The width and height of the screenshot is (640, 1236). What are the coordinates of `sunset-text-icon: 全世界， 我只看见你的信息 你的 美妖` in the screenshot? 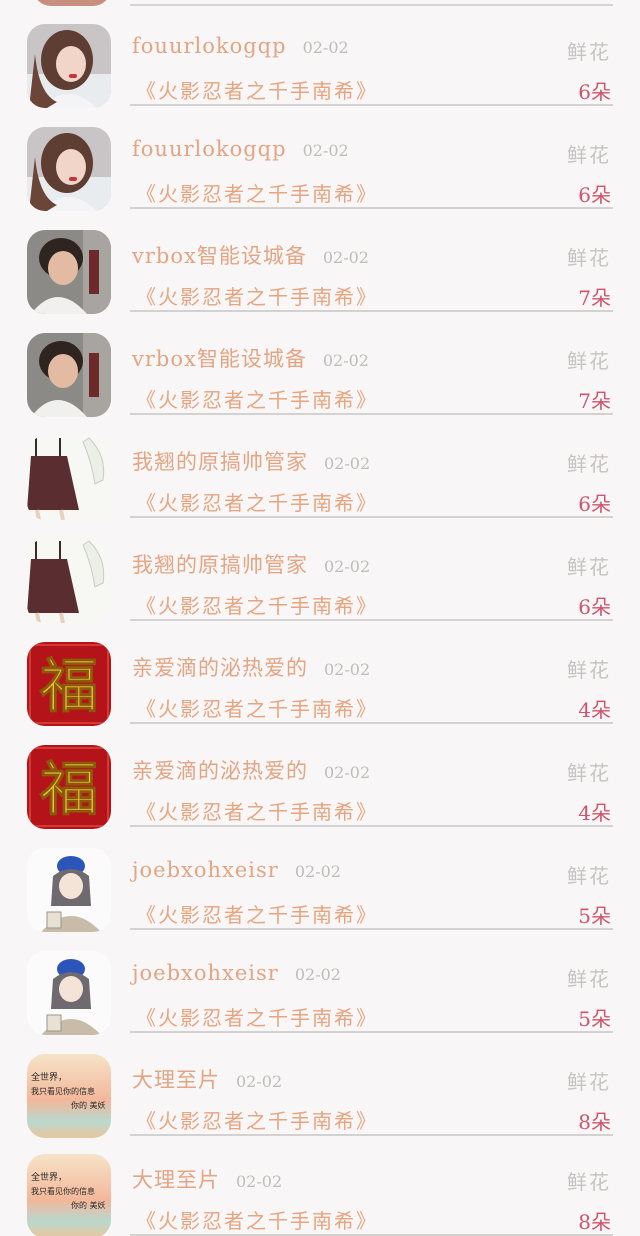 It's located at (69, 1096).